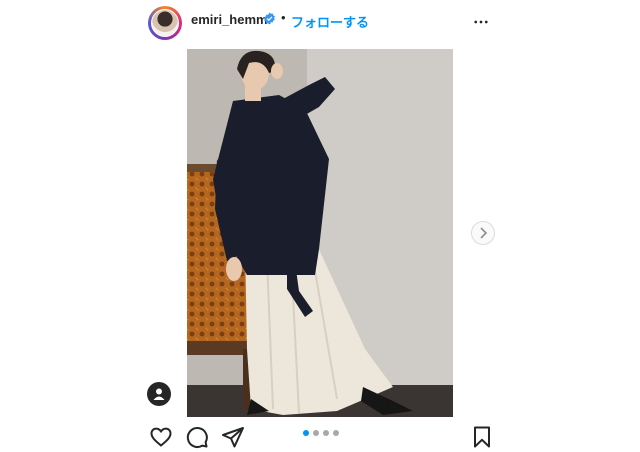  Describe the element at coordinates (197, 437) in the screenshot. I see `comment-icon` at that location.